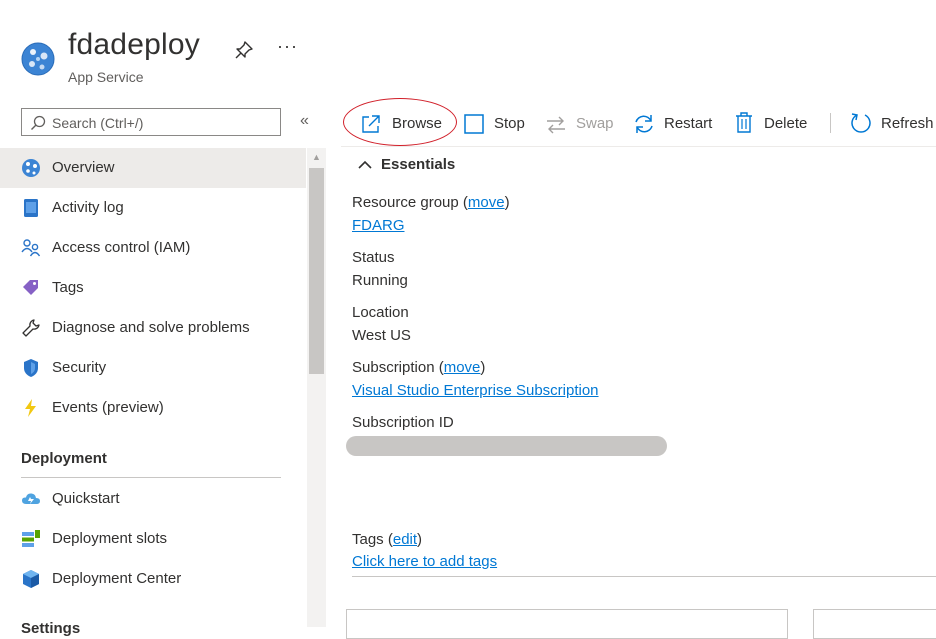 The image size is (936, 639). I want to click on annotation-circle, so click(400, 122).